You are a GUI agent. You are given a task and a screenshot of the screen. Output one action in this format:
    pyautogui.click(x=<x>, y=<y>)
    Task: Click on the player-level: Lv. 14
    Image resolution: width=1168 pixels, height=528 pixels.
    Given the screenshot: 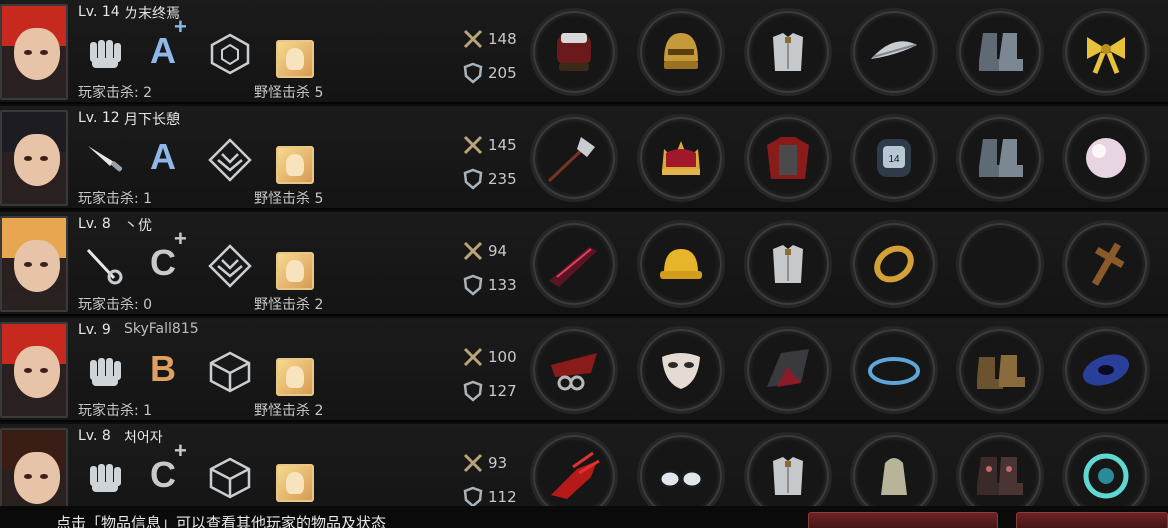 What is the action you would take?
    pyautogui.click(x=99, y=12)
    